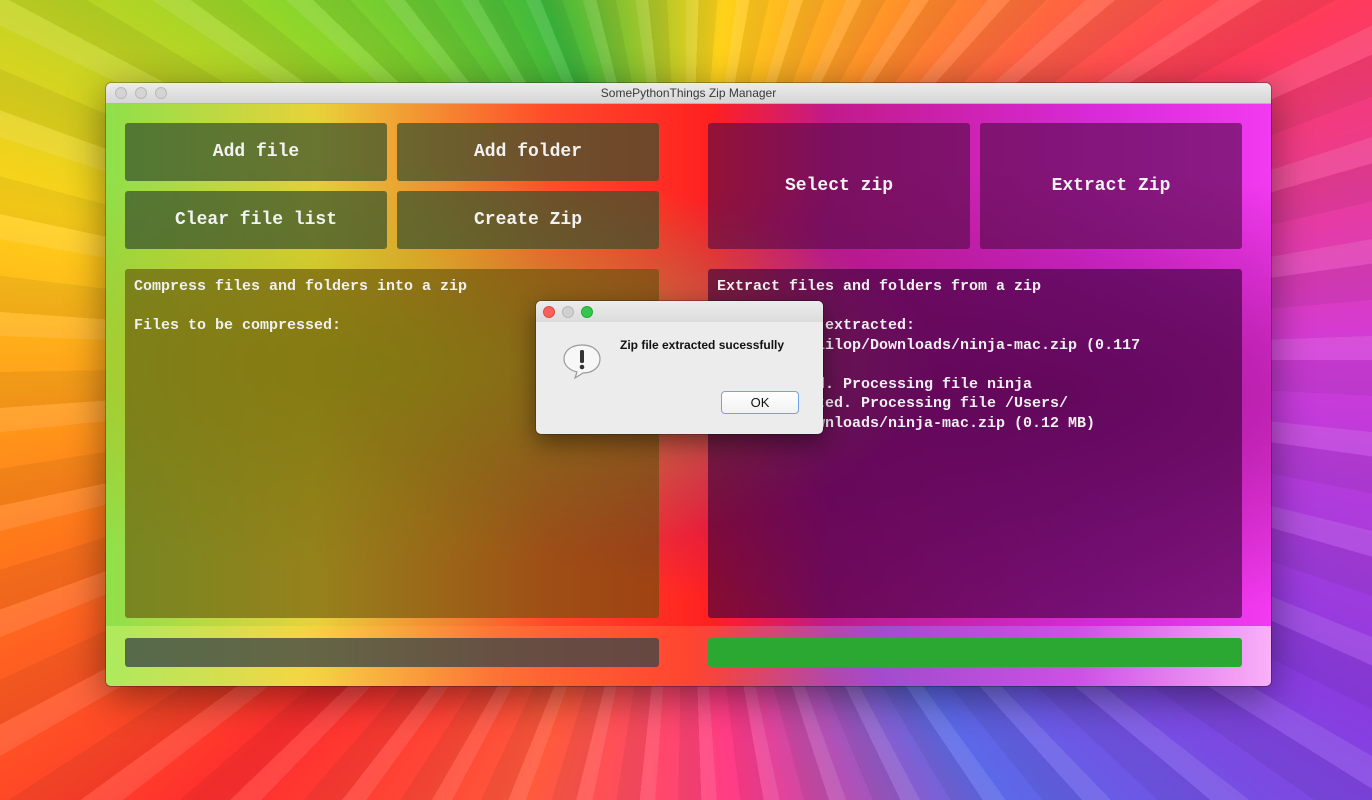  I want to click on extract-progress-bar, so click(975, 652).